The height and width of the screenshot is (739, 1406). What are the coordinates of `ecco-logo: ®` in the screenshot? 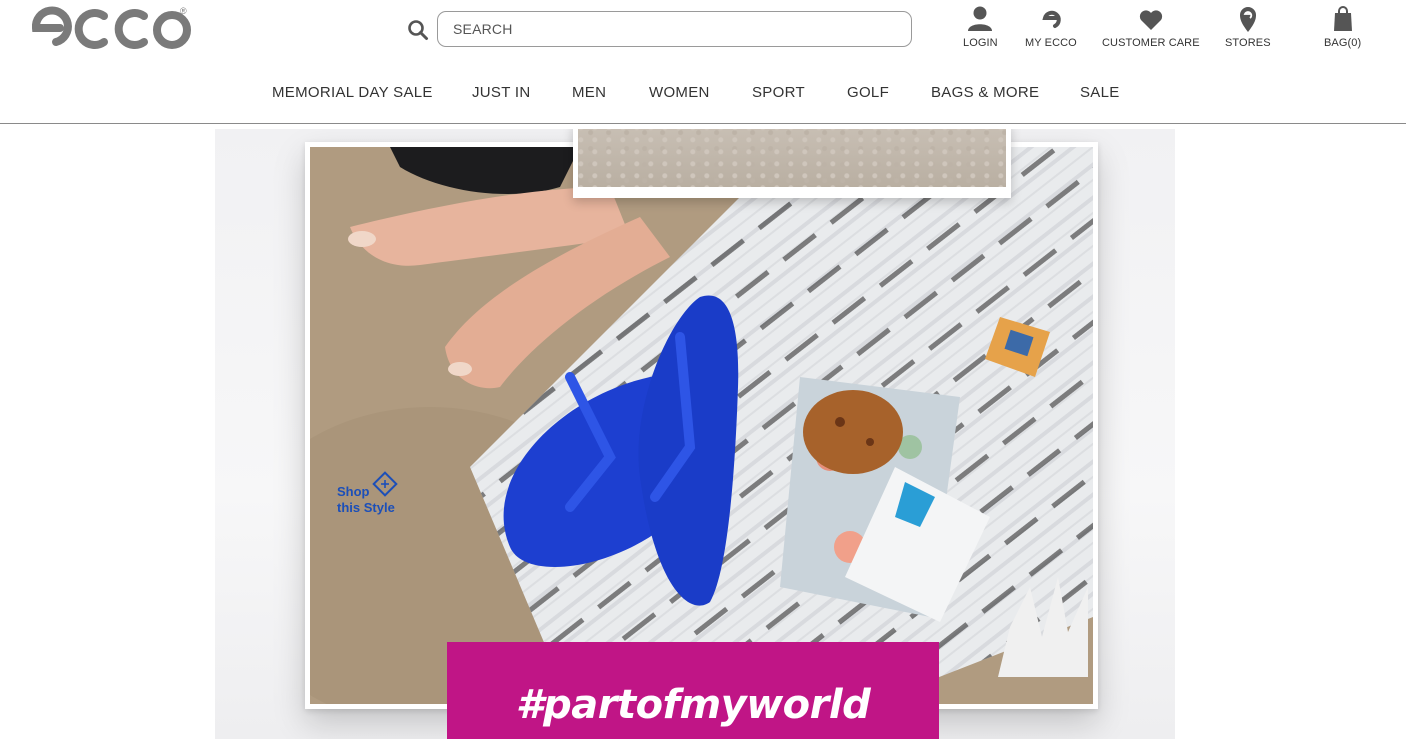 It's located at (113, 27).